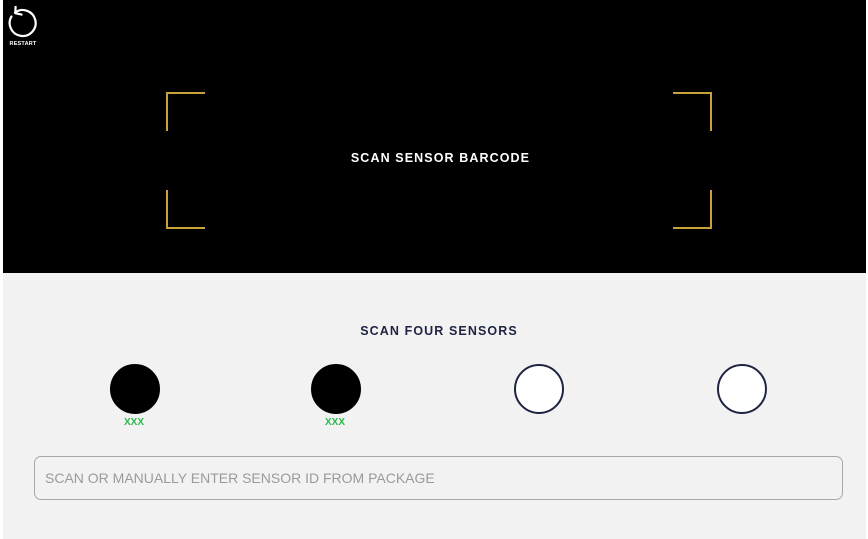 Image resolution: width=868 pixels, height=539 pixels. What do you see at coordinates (439, 331) in the screenshot?
I see `panel-title: SCAN FOUR SENSORS` at bounding box center [439, 331].